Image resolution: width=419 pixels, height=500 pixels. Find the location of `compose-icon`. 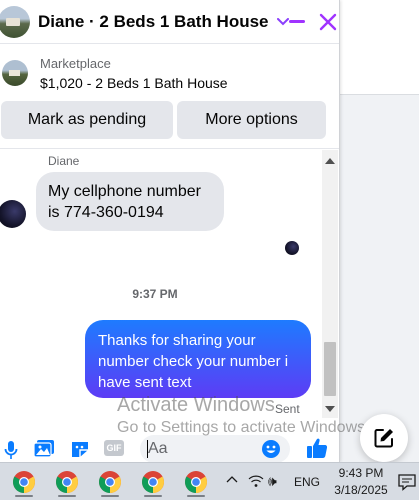

compose-icon is located at coordinates (383, 438).